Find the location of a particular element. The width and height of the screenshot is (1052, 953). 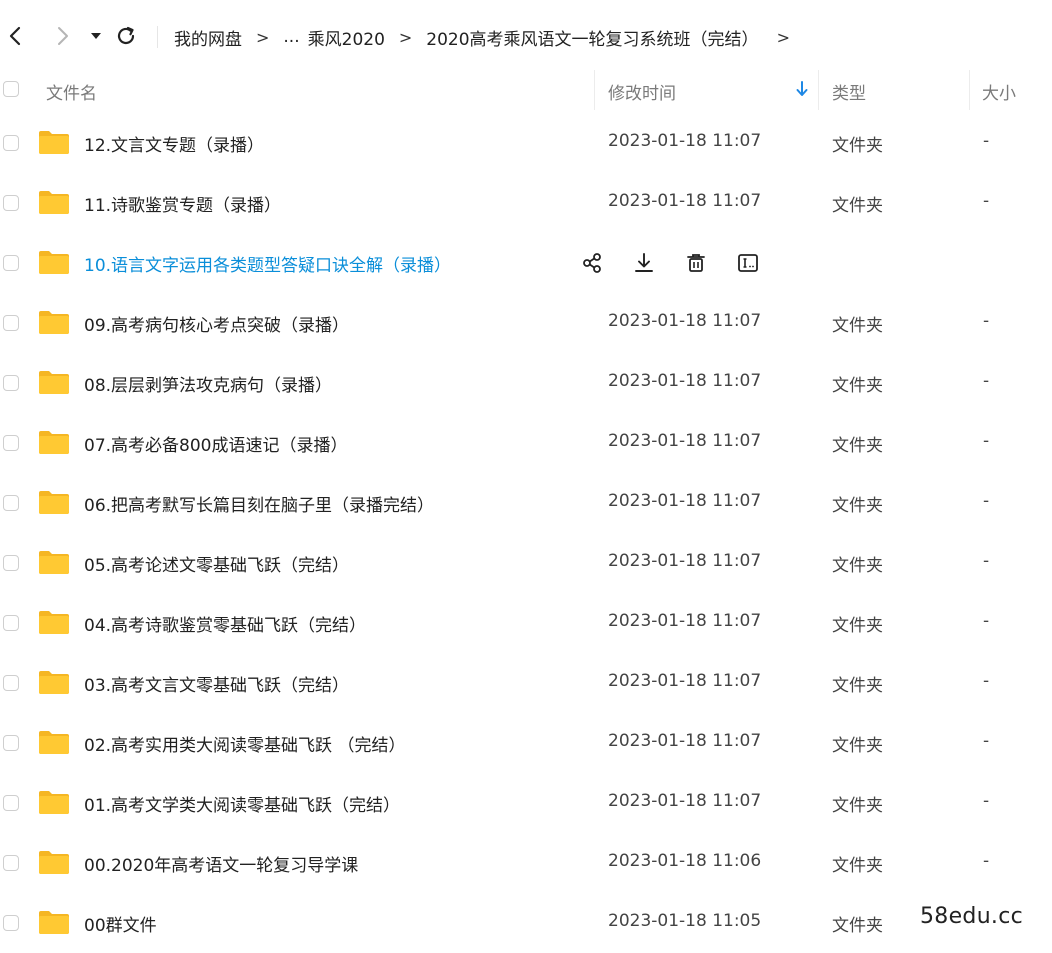

file-row: 07.高考必备800成语速记（录播） 2023-01-18 11:07 文件夹 - is located at coordinates (526, 443).